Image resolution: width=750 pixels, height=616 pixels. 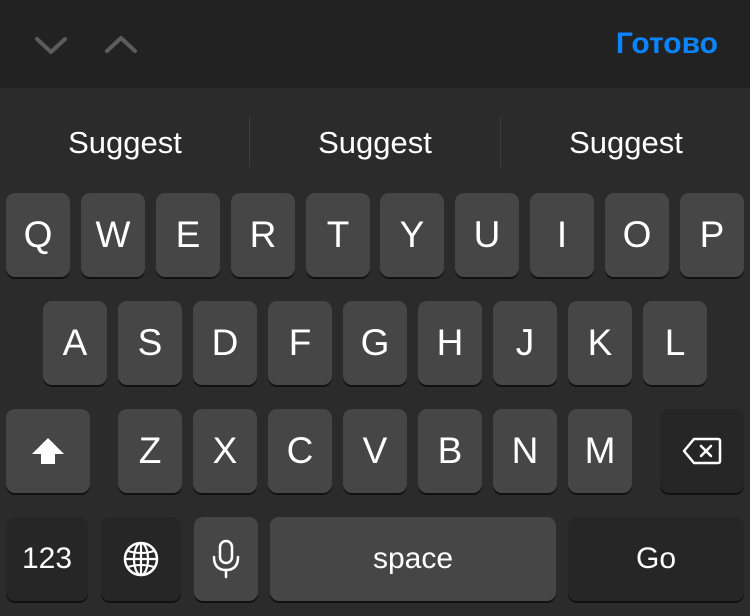 I want to click on key-n: N, so click(x=525, y=451).